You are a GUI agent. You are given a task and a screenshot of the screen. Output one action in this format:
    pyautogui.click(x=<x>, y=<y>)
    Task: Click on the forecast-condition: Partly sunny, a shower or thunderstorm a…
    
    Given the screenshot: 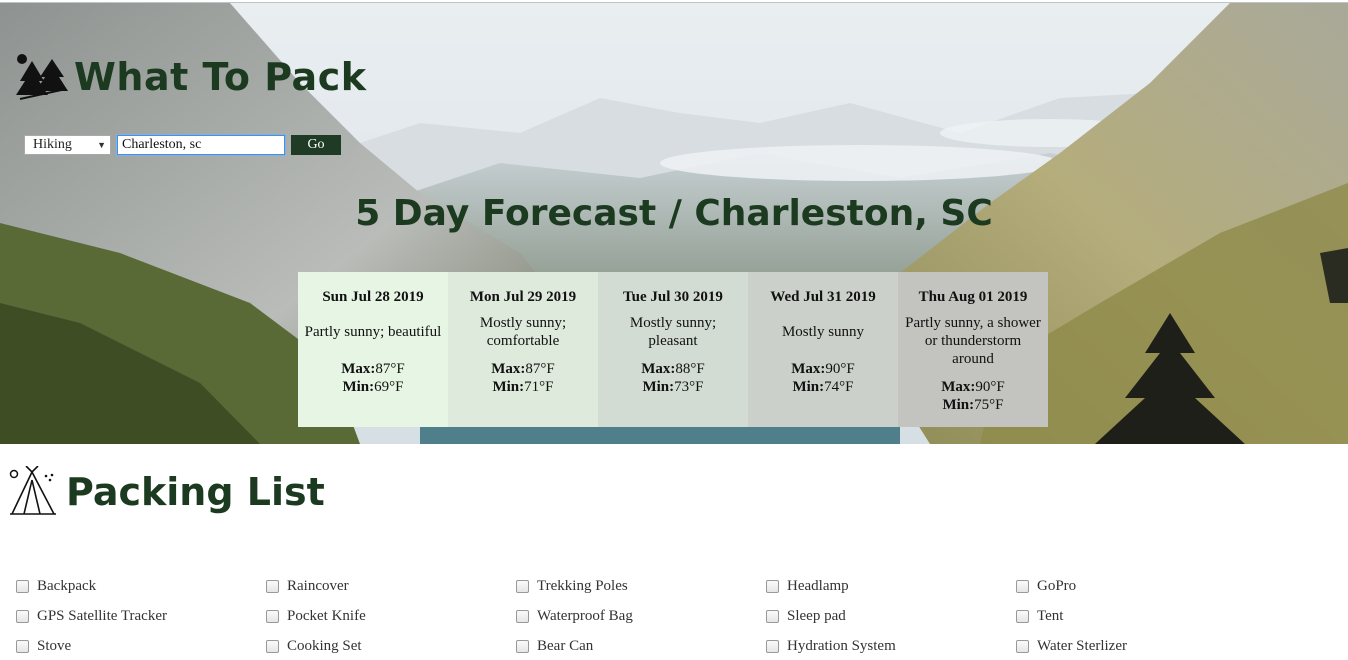 What is the action you would take?
    pyautogui.click(x=973, y=341)
    